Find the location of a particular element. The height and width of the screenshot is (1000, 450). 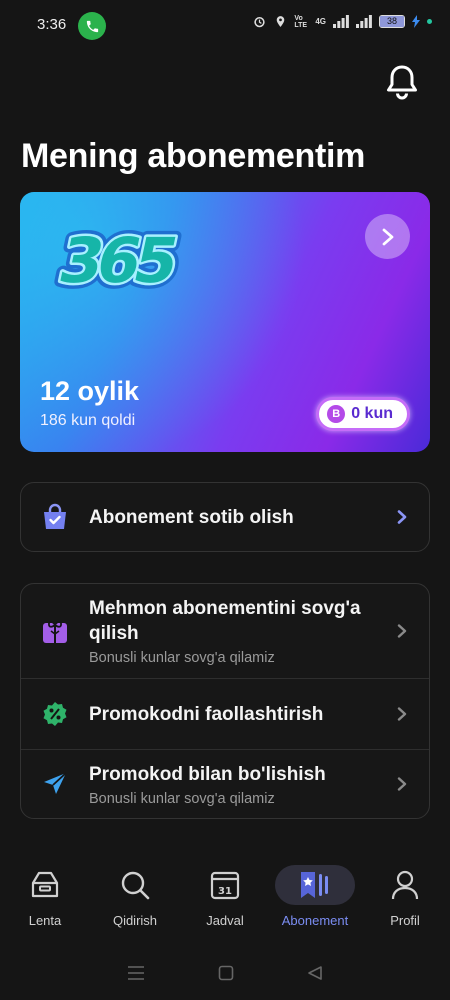

buy-subscription-label: Abonement sotib olish is located at coordinates (191, 517).